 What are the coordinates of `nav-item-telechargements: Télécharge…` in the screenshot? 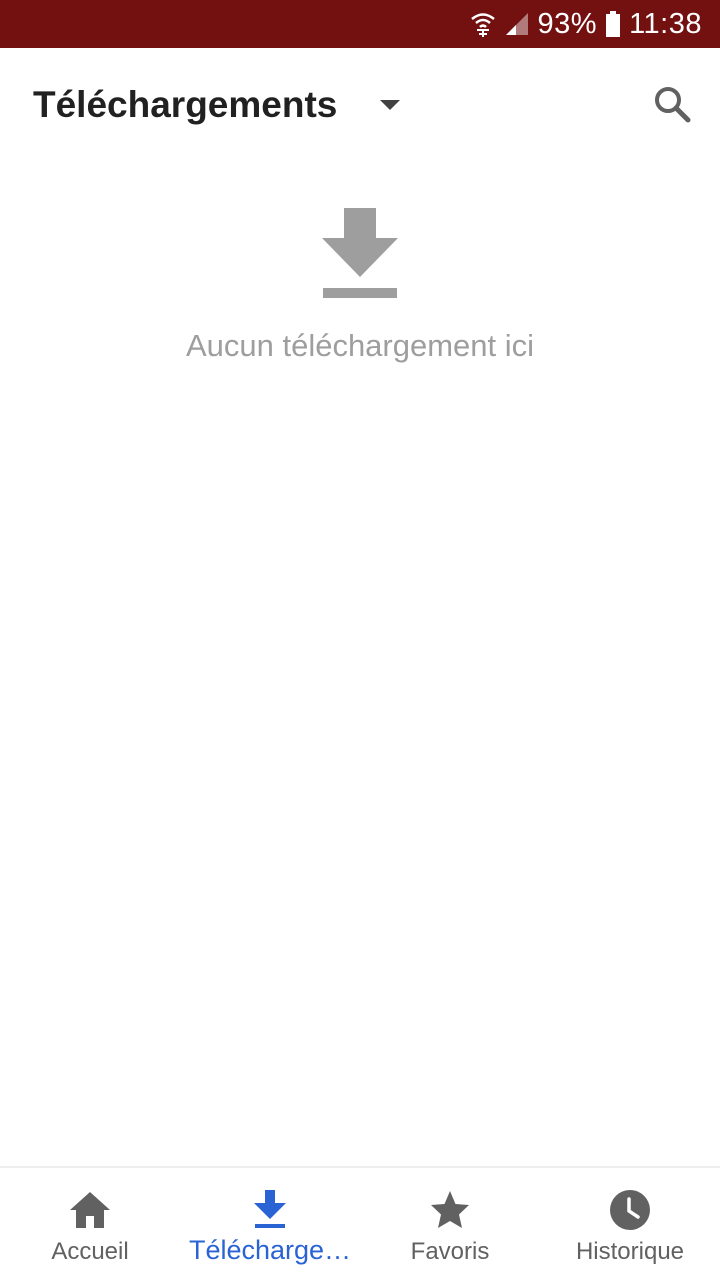 It's located at (270, 1224).